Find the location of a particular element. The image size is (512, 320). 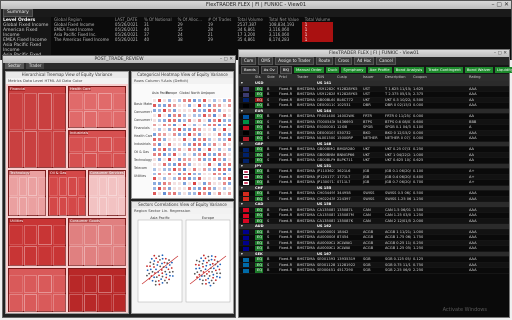

toolbar-button: Route is located at coordinates (324, 61).